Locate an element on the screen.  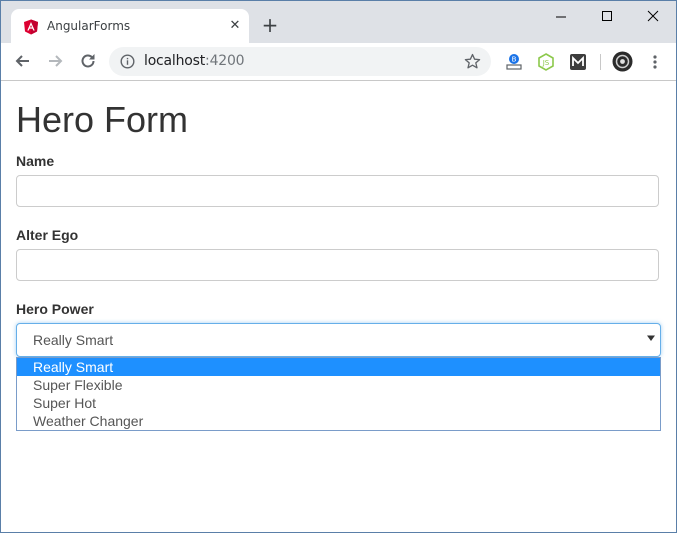
toolbar-divider is located at coordinates (600, 62).